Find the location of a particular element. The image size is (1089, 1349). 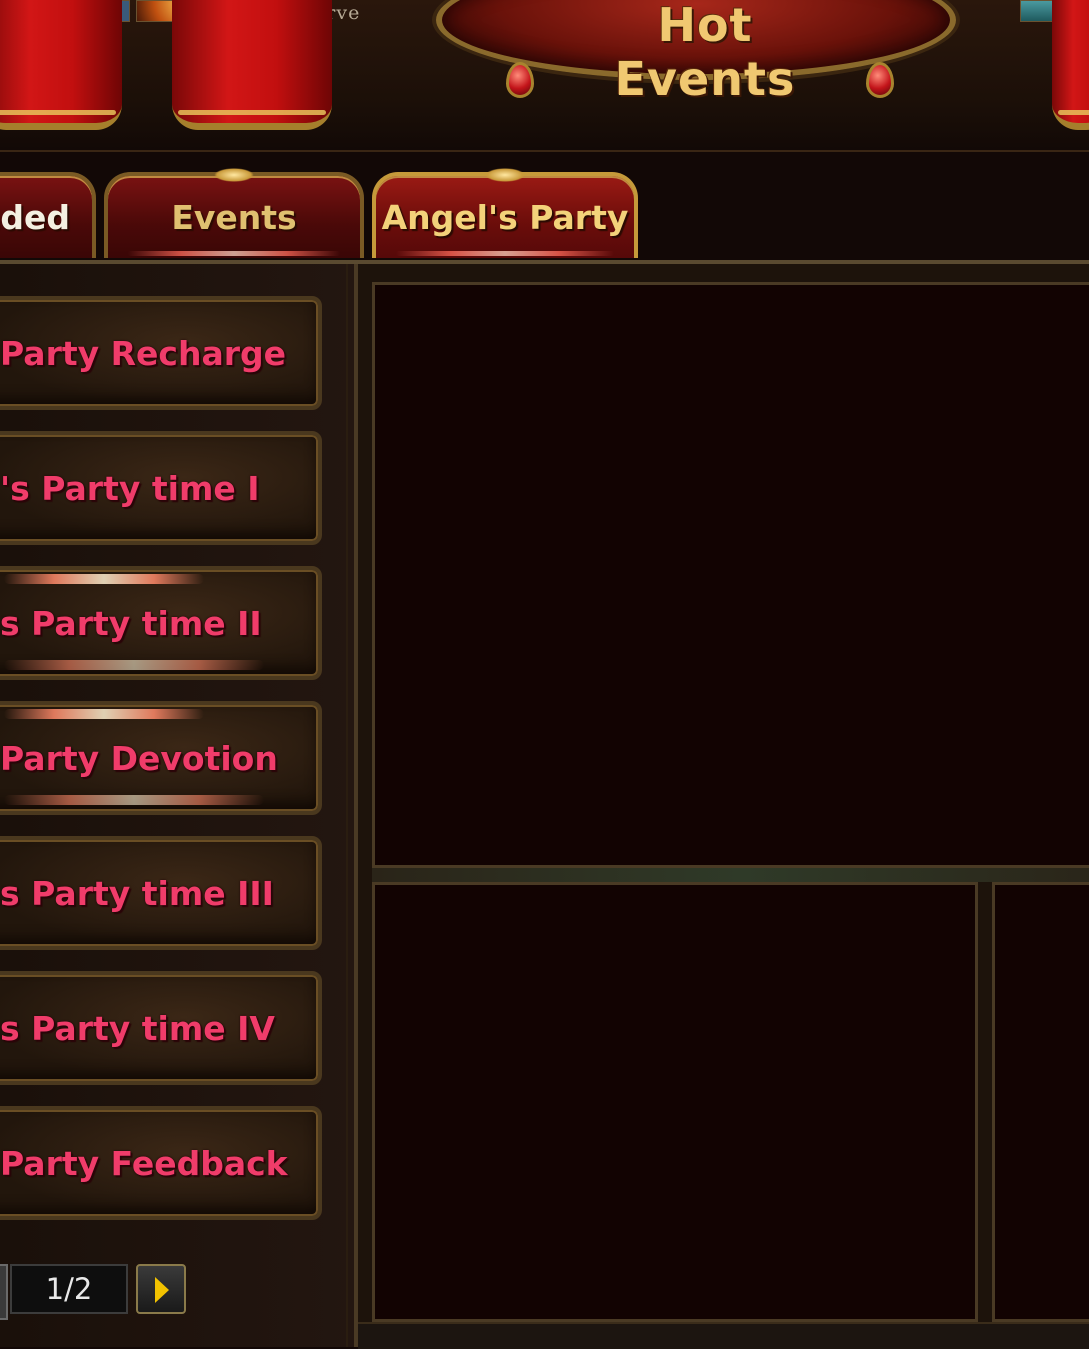

side-info-area is located at coordinates (1040, 1102).